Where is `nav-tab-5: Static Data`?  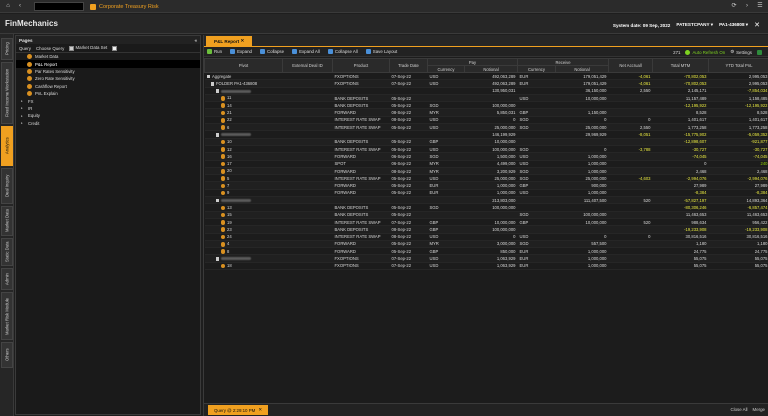 nav-tab-5: Static Data is located at coordinates (7, 252).